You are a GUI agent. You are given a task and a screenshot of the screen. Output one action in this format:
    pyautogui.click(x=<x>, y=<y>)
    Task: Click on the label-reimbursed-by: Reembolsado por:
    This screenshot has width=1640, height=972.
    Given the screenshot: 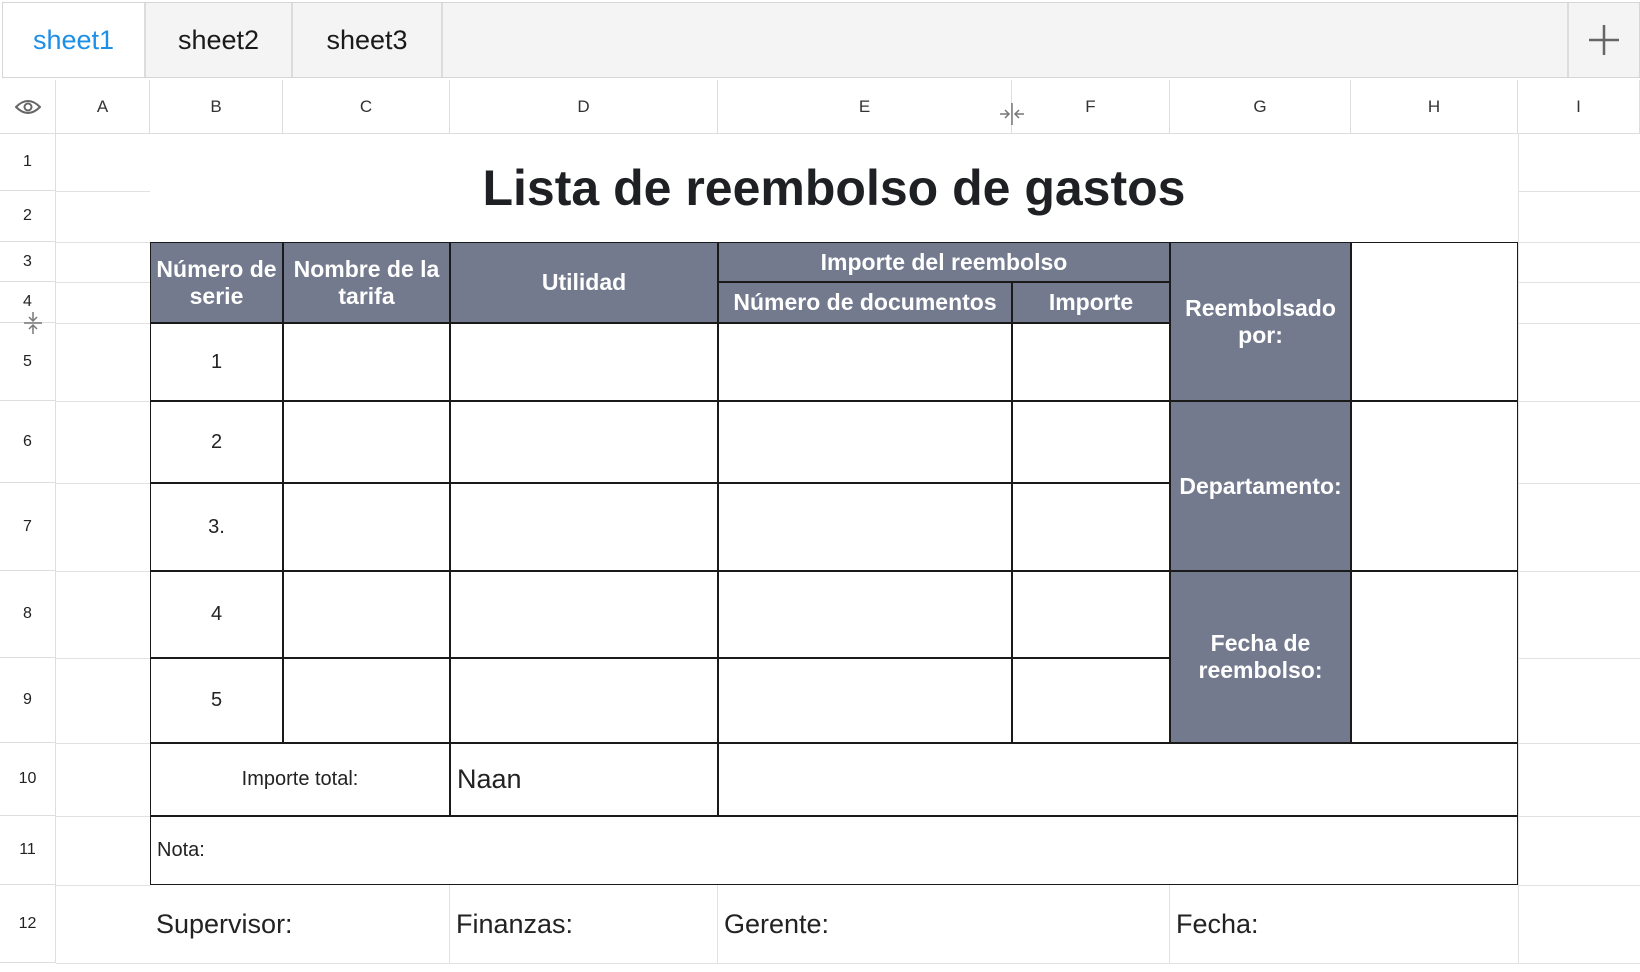 What is the action you would take?
    pyautogui.click(x=1260, y=321)
    